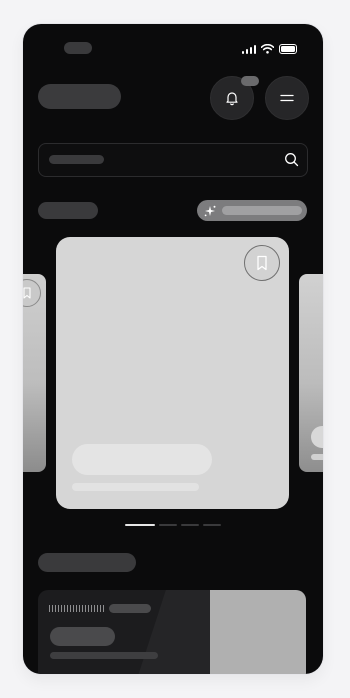 The width and height of the screenshot is (350, 698). What do you see at coordinates (317, 437) in the screenshot?
I see `card-avatar-placeholder` at bounding box center [317, 437].